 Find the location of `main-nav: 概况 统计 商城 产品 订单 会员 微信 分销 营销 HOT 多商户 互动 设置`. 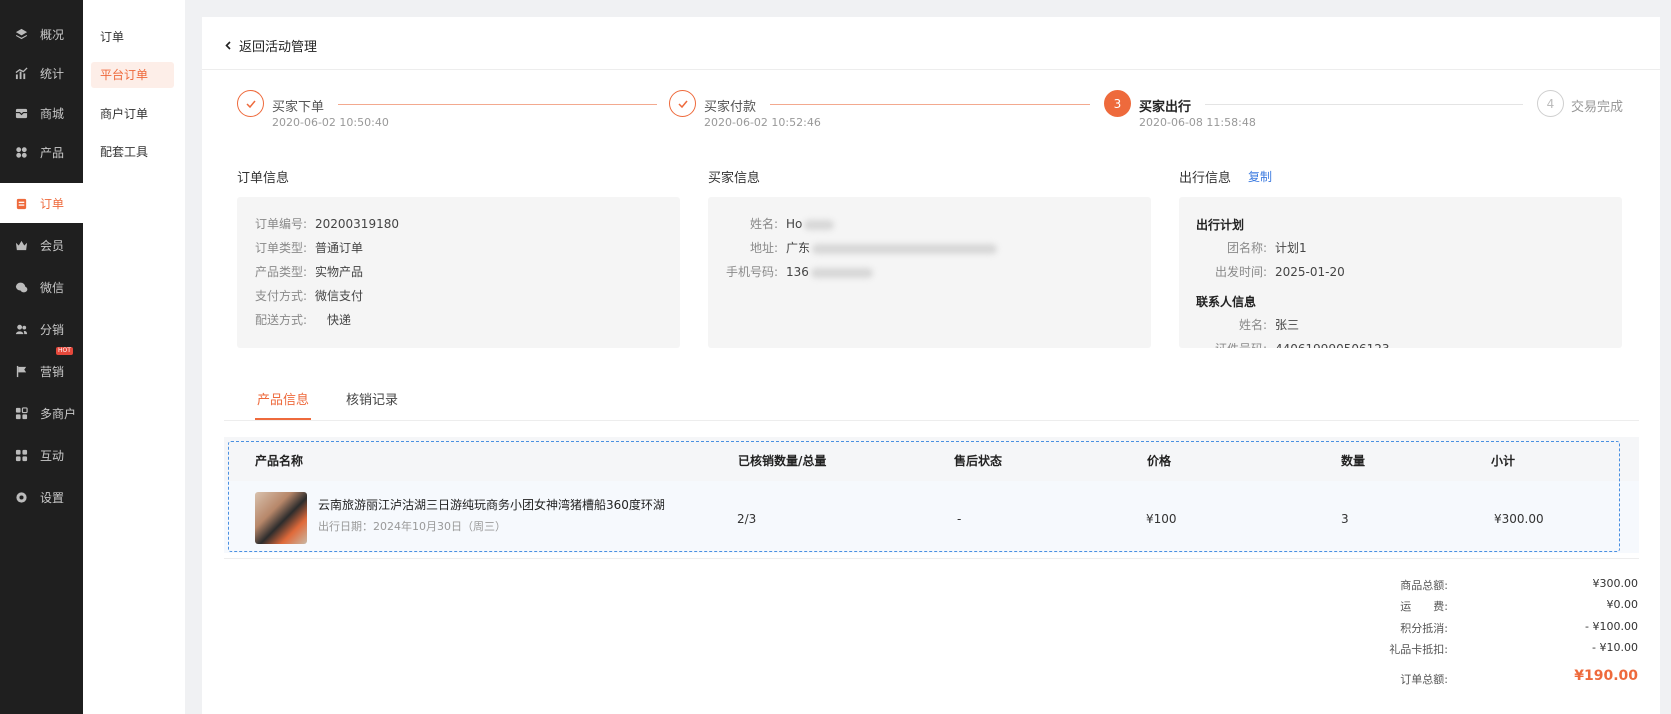

main-nav: 概况 统计 商城 产品 订单 会员 微信 分销 营销 HOT 多商户 互动 设置 is located at coordinates (41, 357).